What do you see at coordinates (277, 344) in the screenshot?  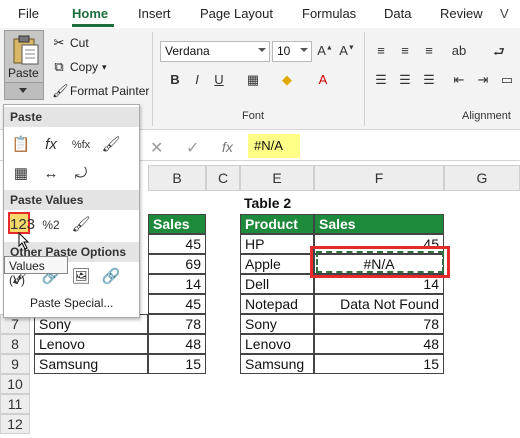 I see `table2-product-cell: Lenovo` at bounding box center [277, 344].